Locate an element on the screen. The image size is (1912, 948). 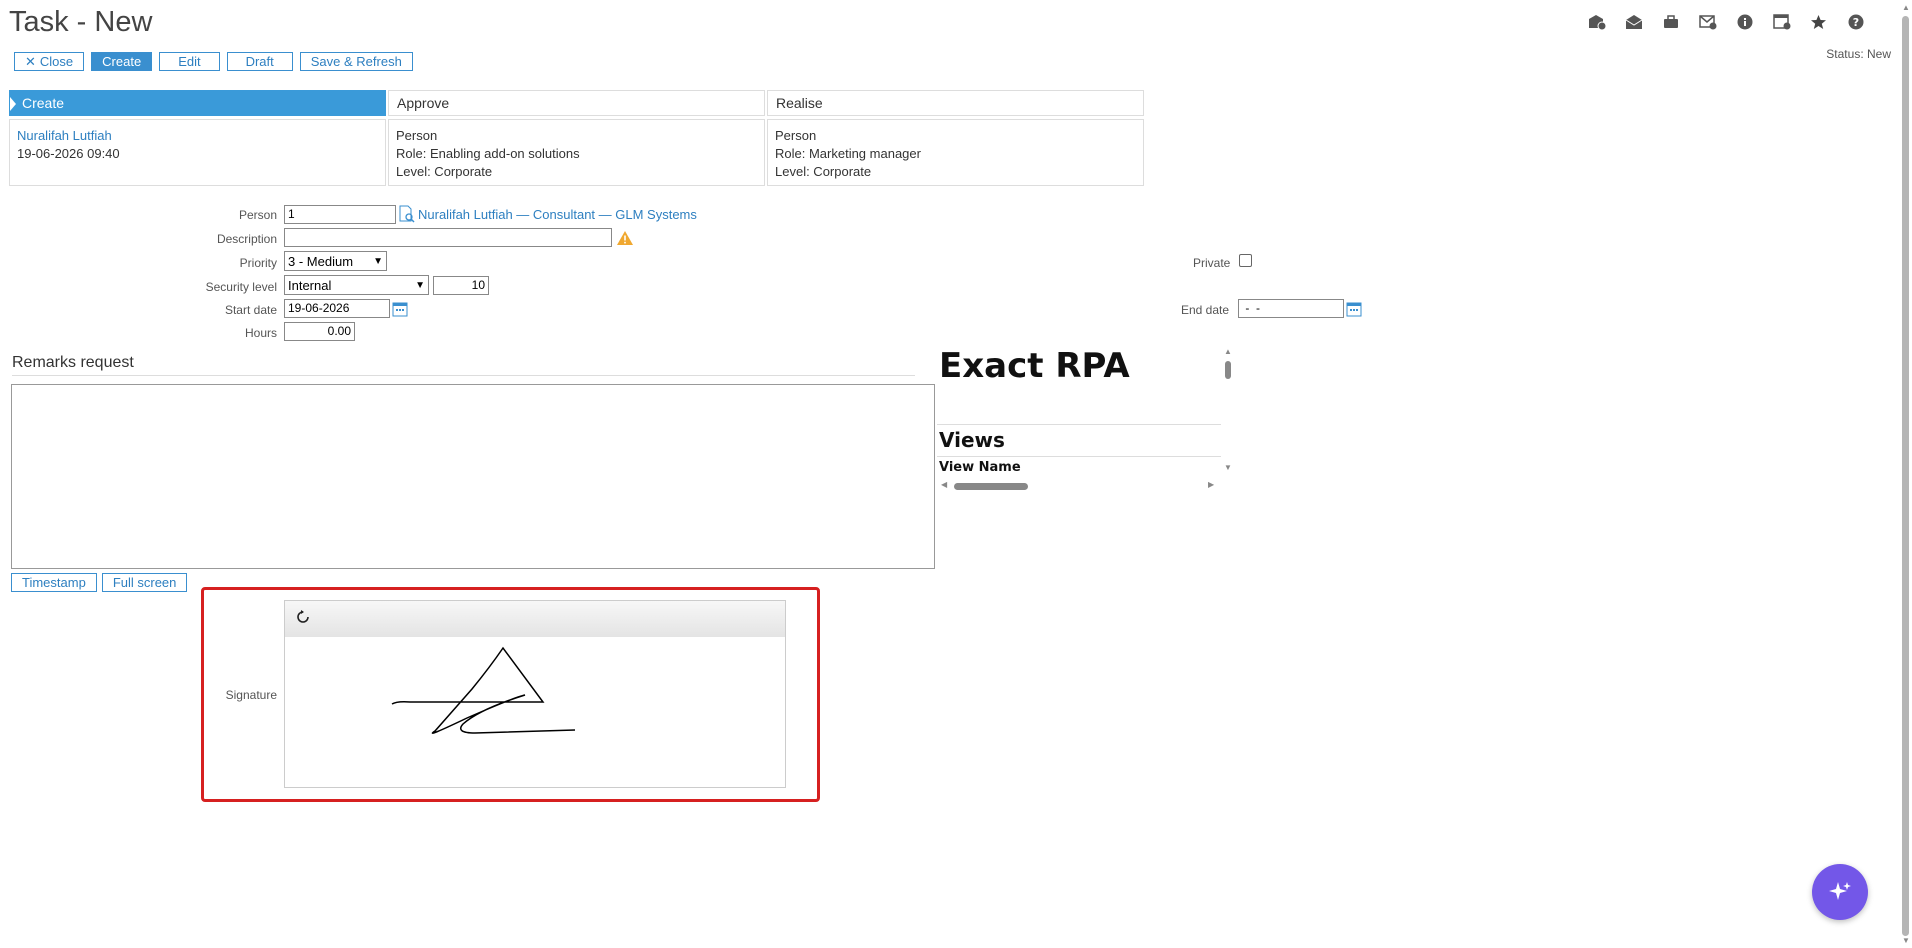
private-checkbox is located at coordinates (1245, 260).